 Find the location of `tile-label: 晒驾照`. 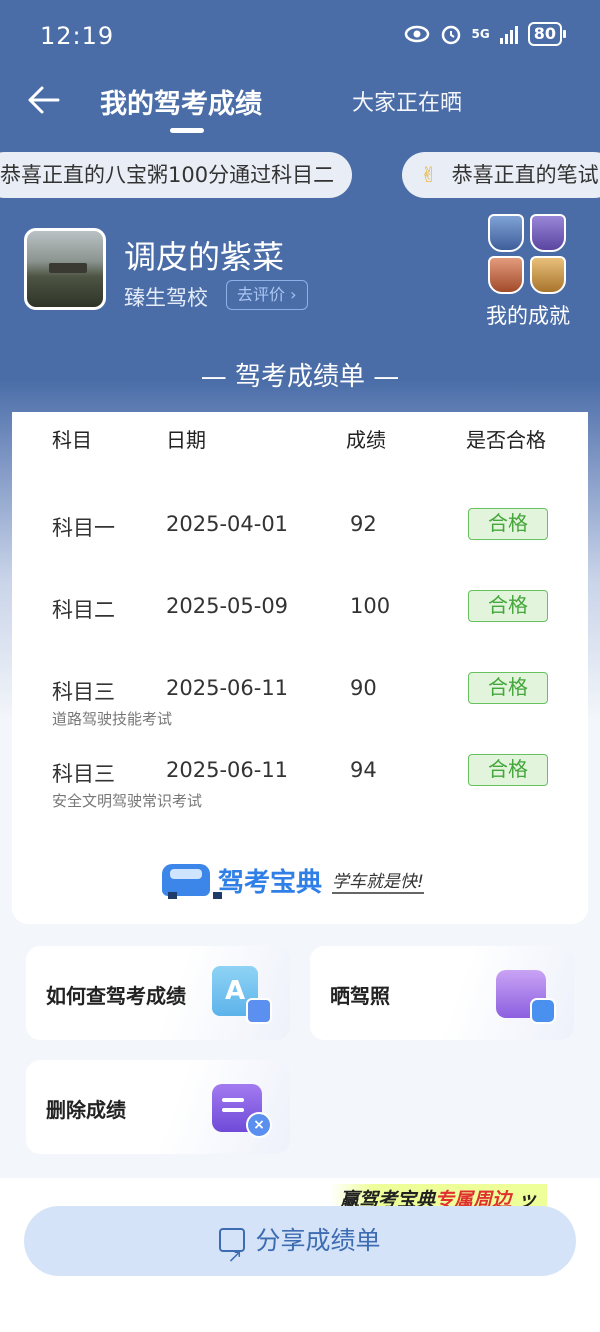

tile-label: 晒驾照 is located at coordinates (360, 996).